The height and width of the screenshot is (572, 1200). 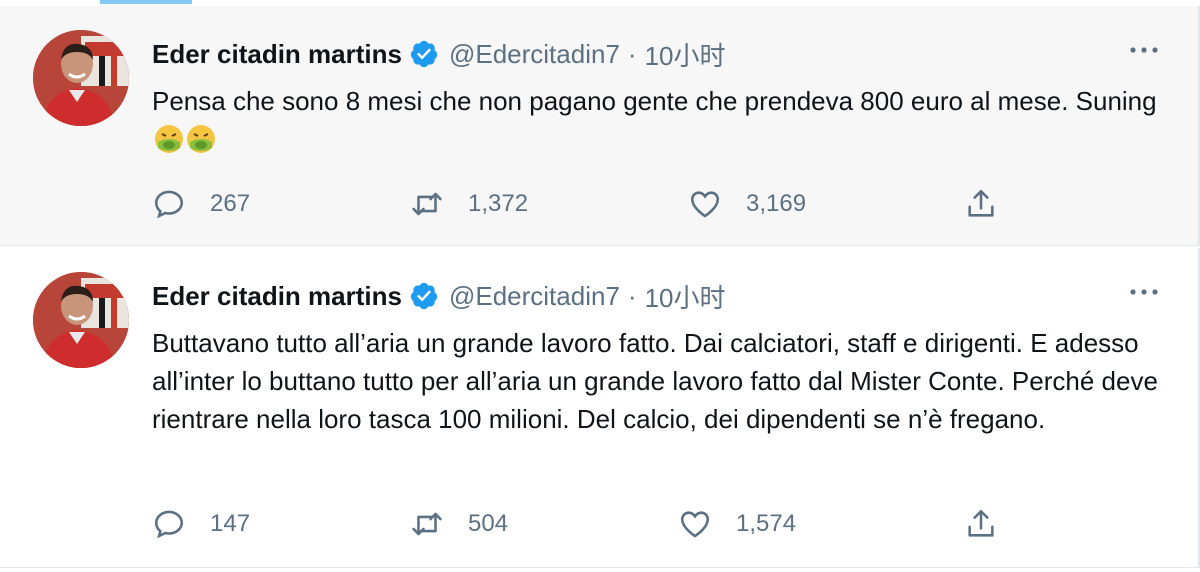 I want to click on retweet-count: 1,372, so click(x=498, y=203).